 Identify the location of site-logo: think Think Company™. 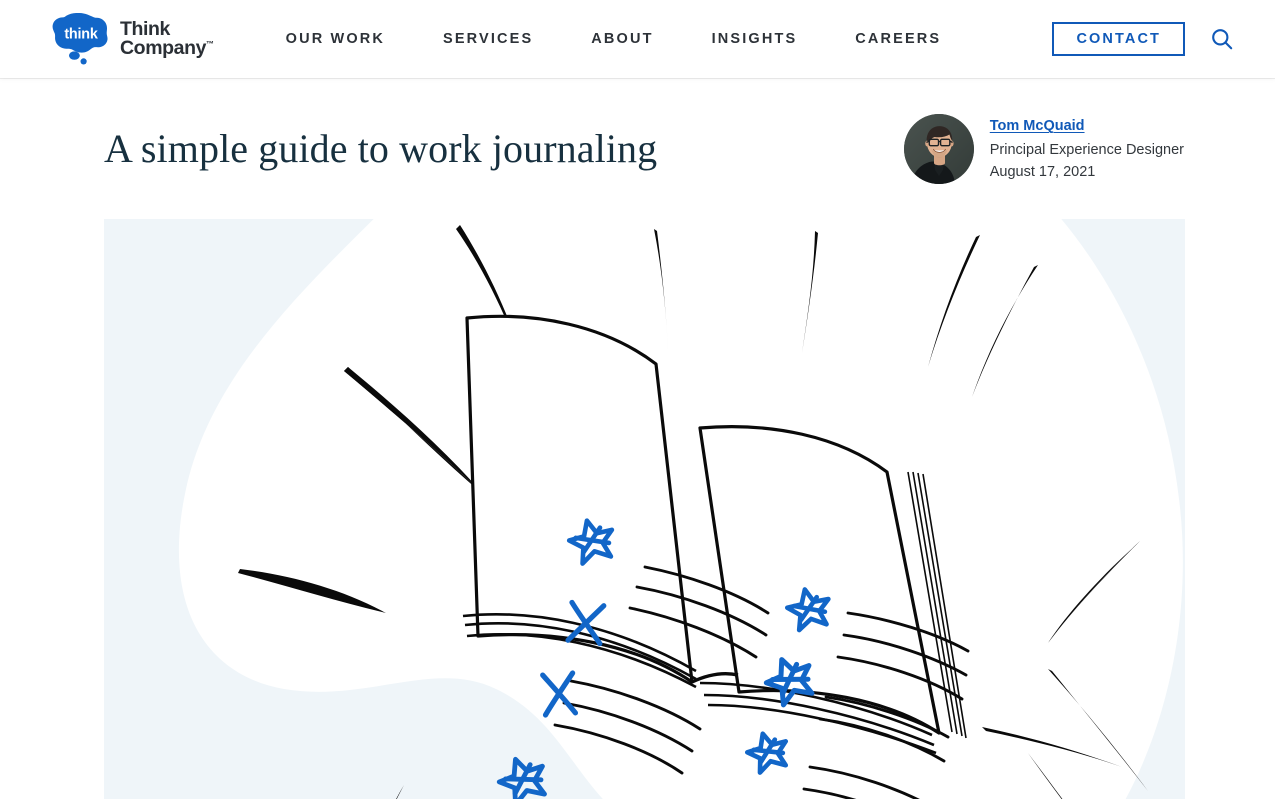
(133, 39).